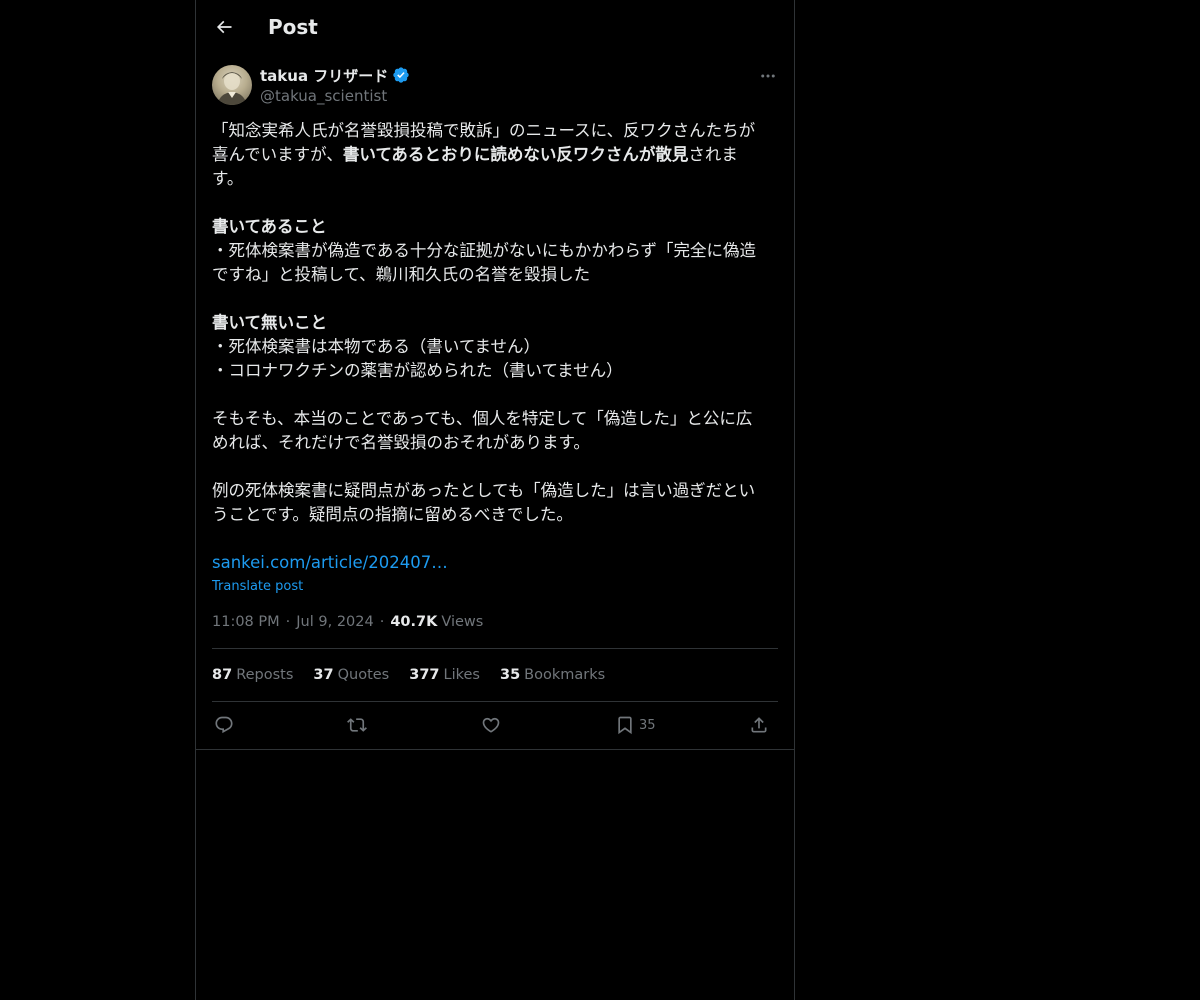 The image size is (1200, 1000). I want to click on quotes-stat: 37 Quotes, so click(351, 675).